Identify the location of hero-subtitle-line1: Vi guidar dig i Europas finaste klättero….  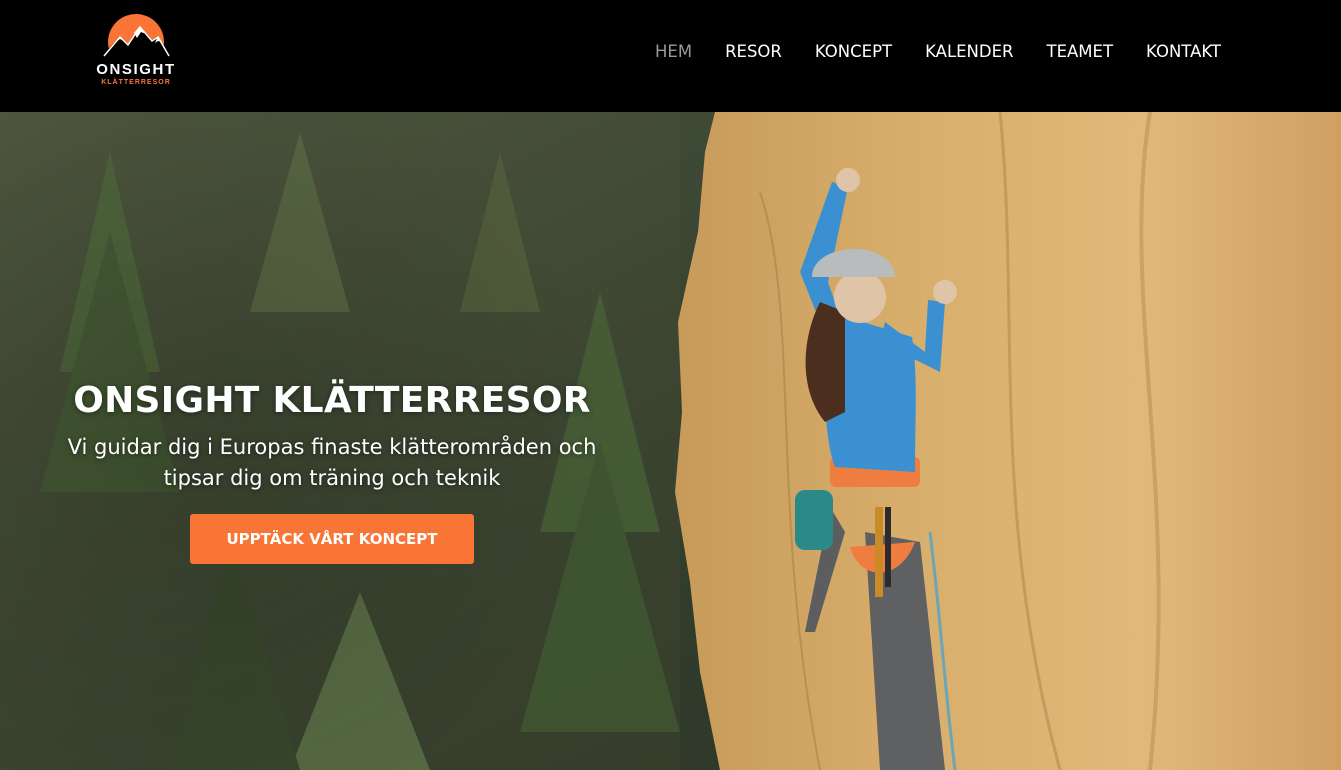
(332, 447).